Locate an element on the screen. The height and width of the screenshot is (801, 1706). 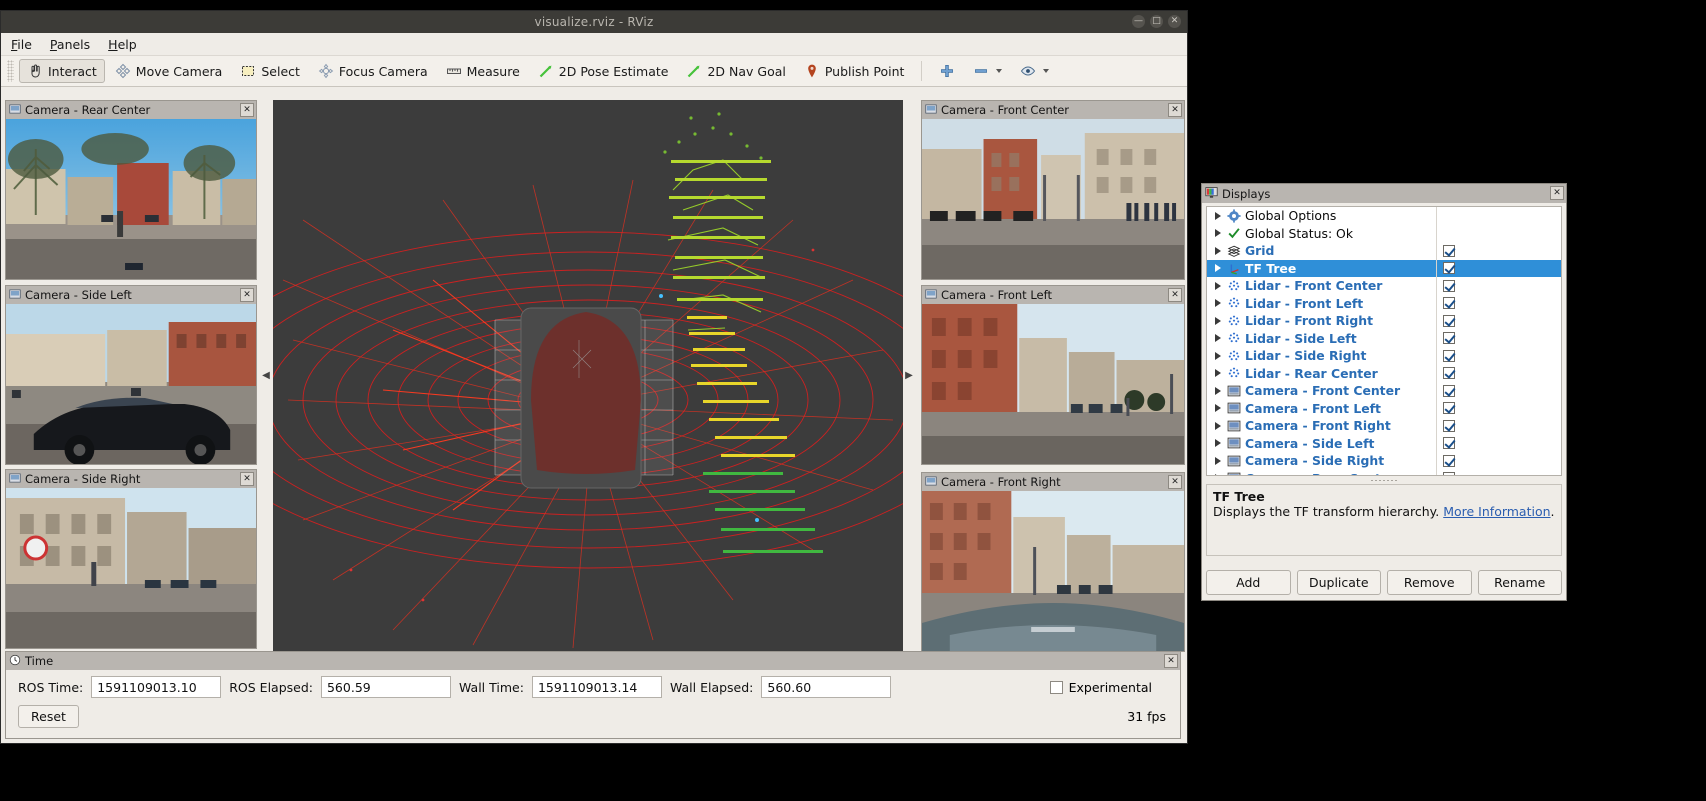
maximize-button: □ is located at coordinates (1156, 21).